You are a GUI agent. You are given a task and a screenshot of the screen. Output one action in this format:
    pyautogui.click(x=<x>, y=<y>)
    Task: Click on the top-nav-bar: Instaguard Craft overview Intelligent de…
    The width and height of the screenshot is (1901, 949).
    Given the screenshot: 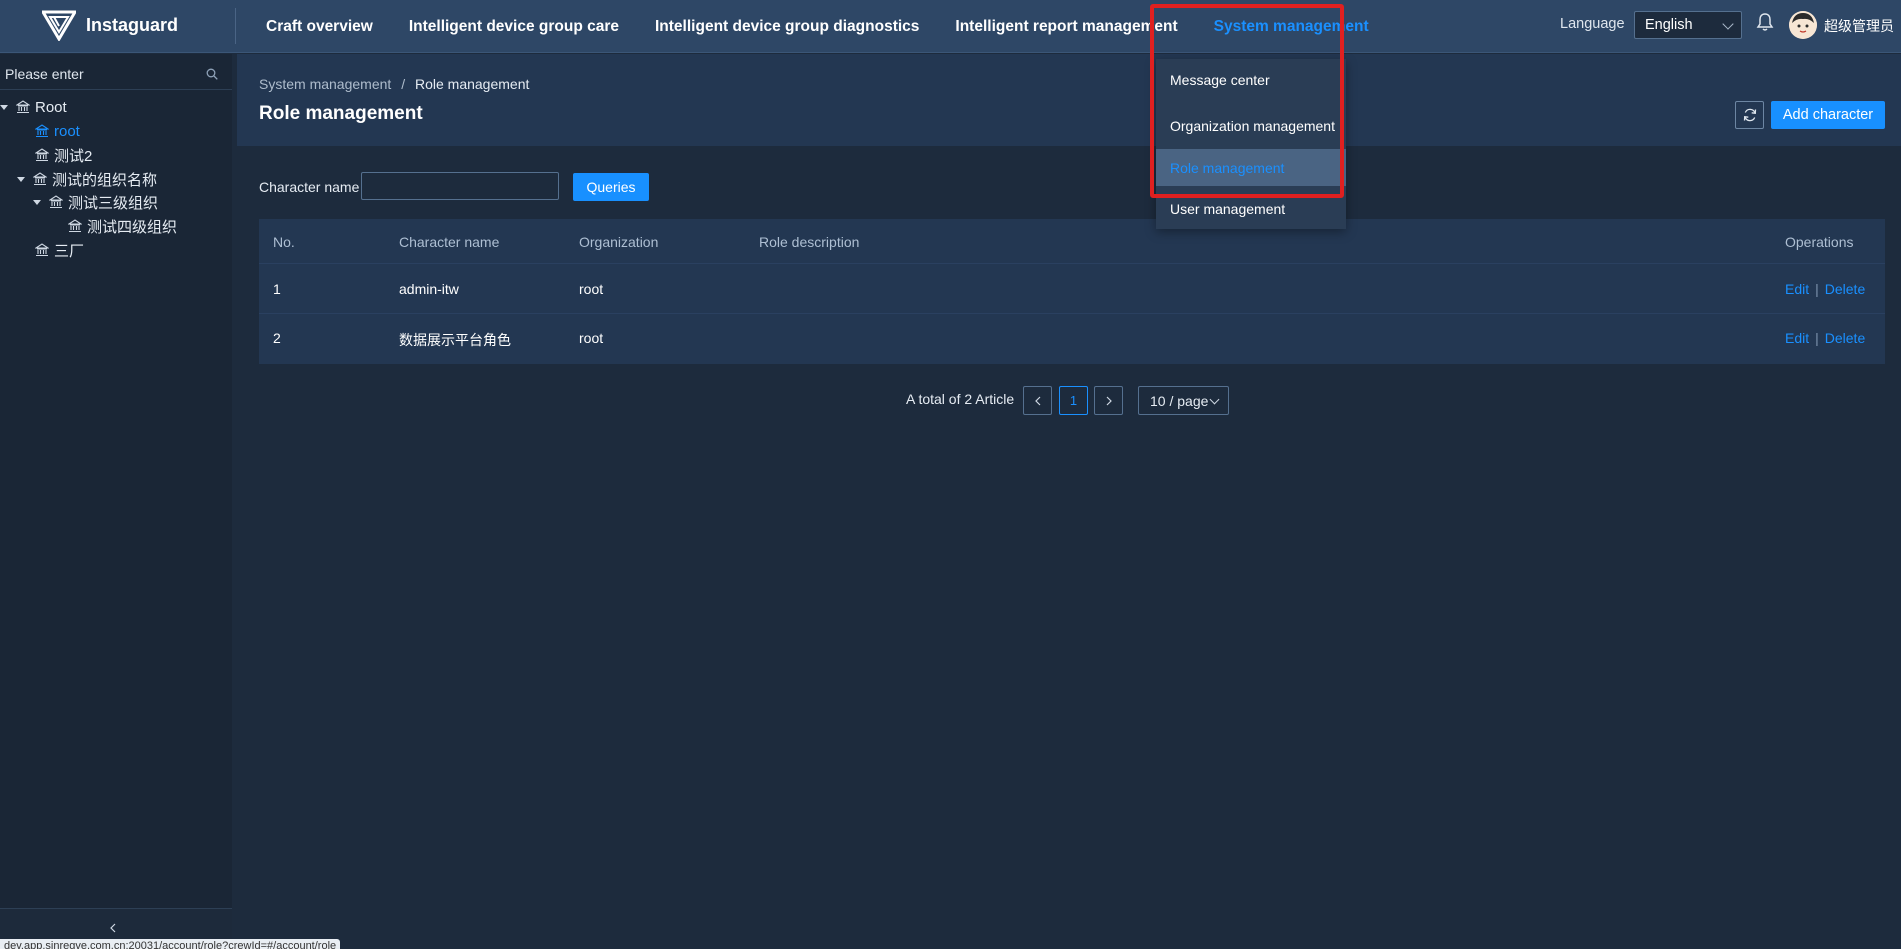 What is the action you would take?
    pyautogui.click(x=950, y=26)
    